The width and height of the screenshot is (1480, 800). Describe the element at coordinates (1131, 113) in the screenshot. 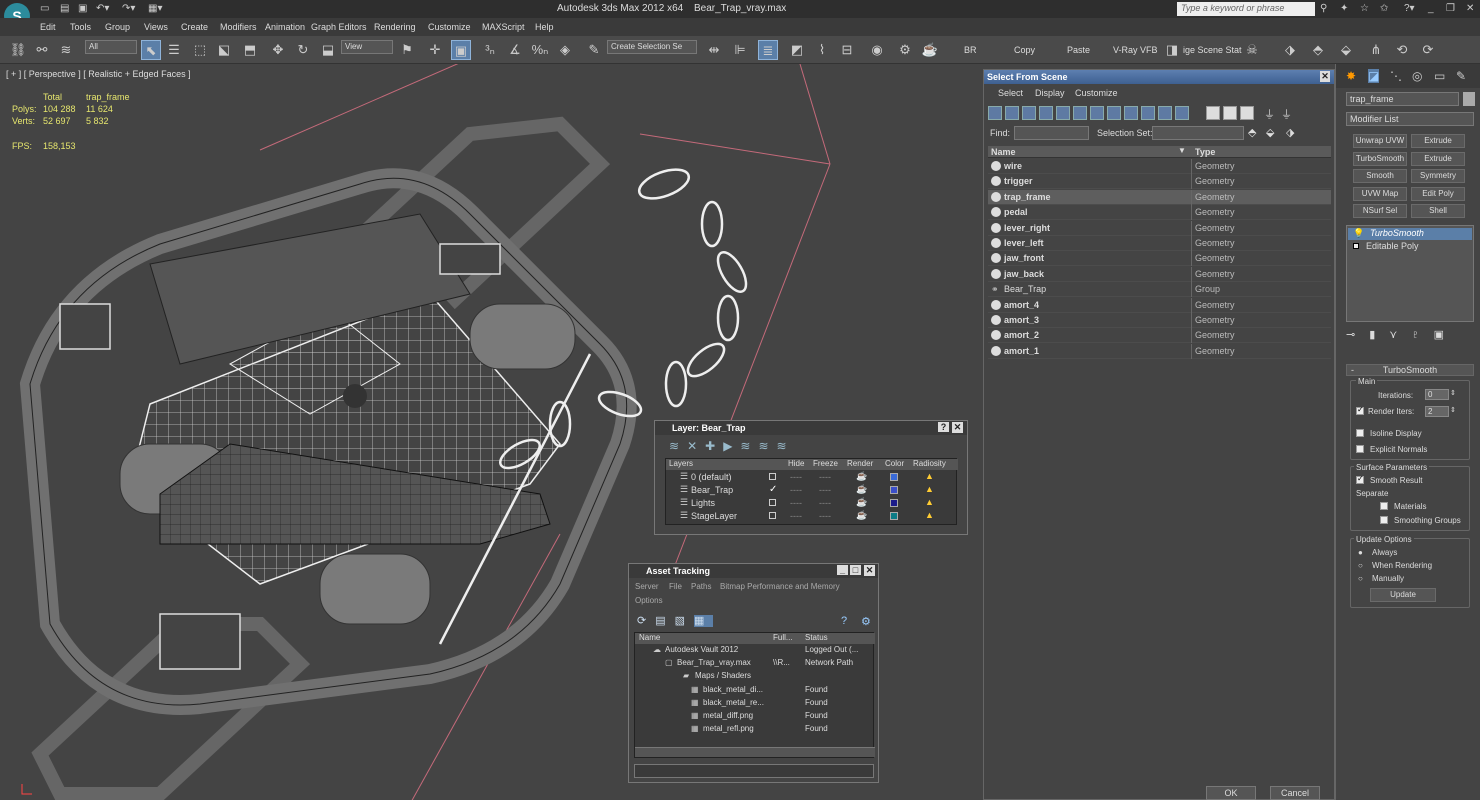

I see `display-bones-icon` at that location.